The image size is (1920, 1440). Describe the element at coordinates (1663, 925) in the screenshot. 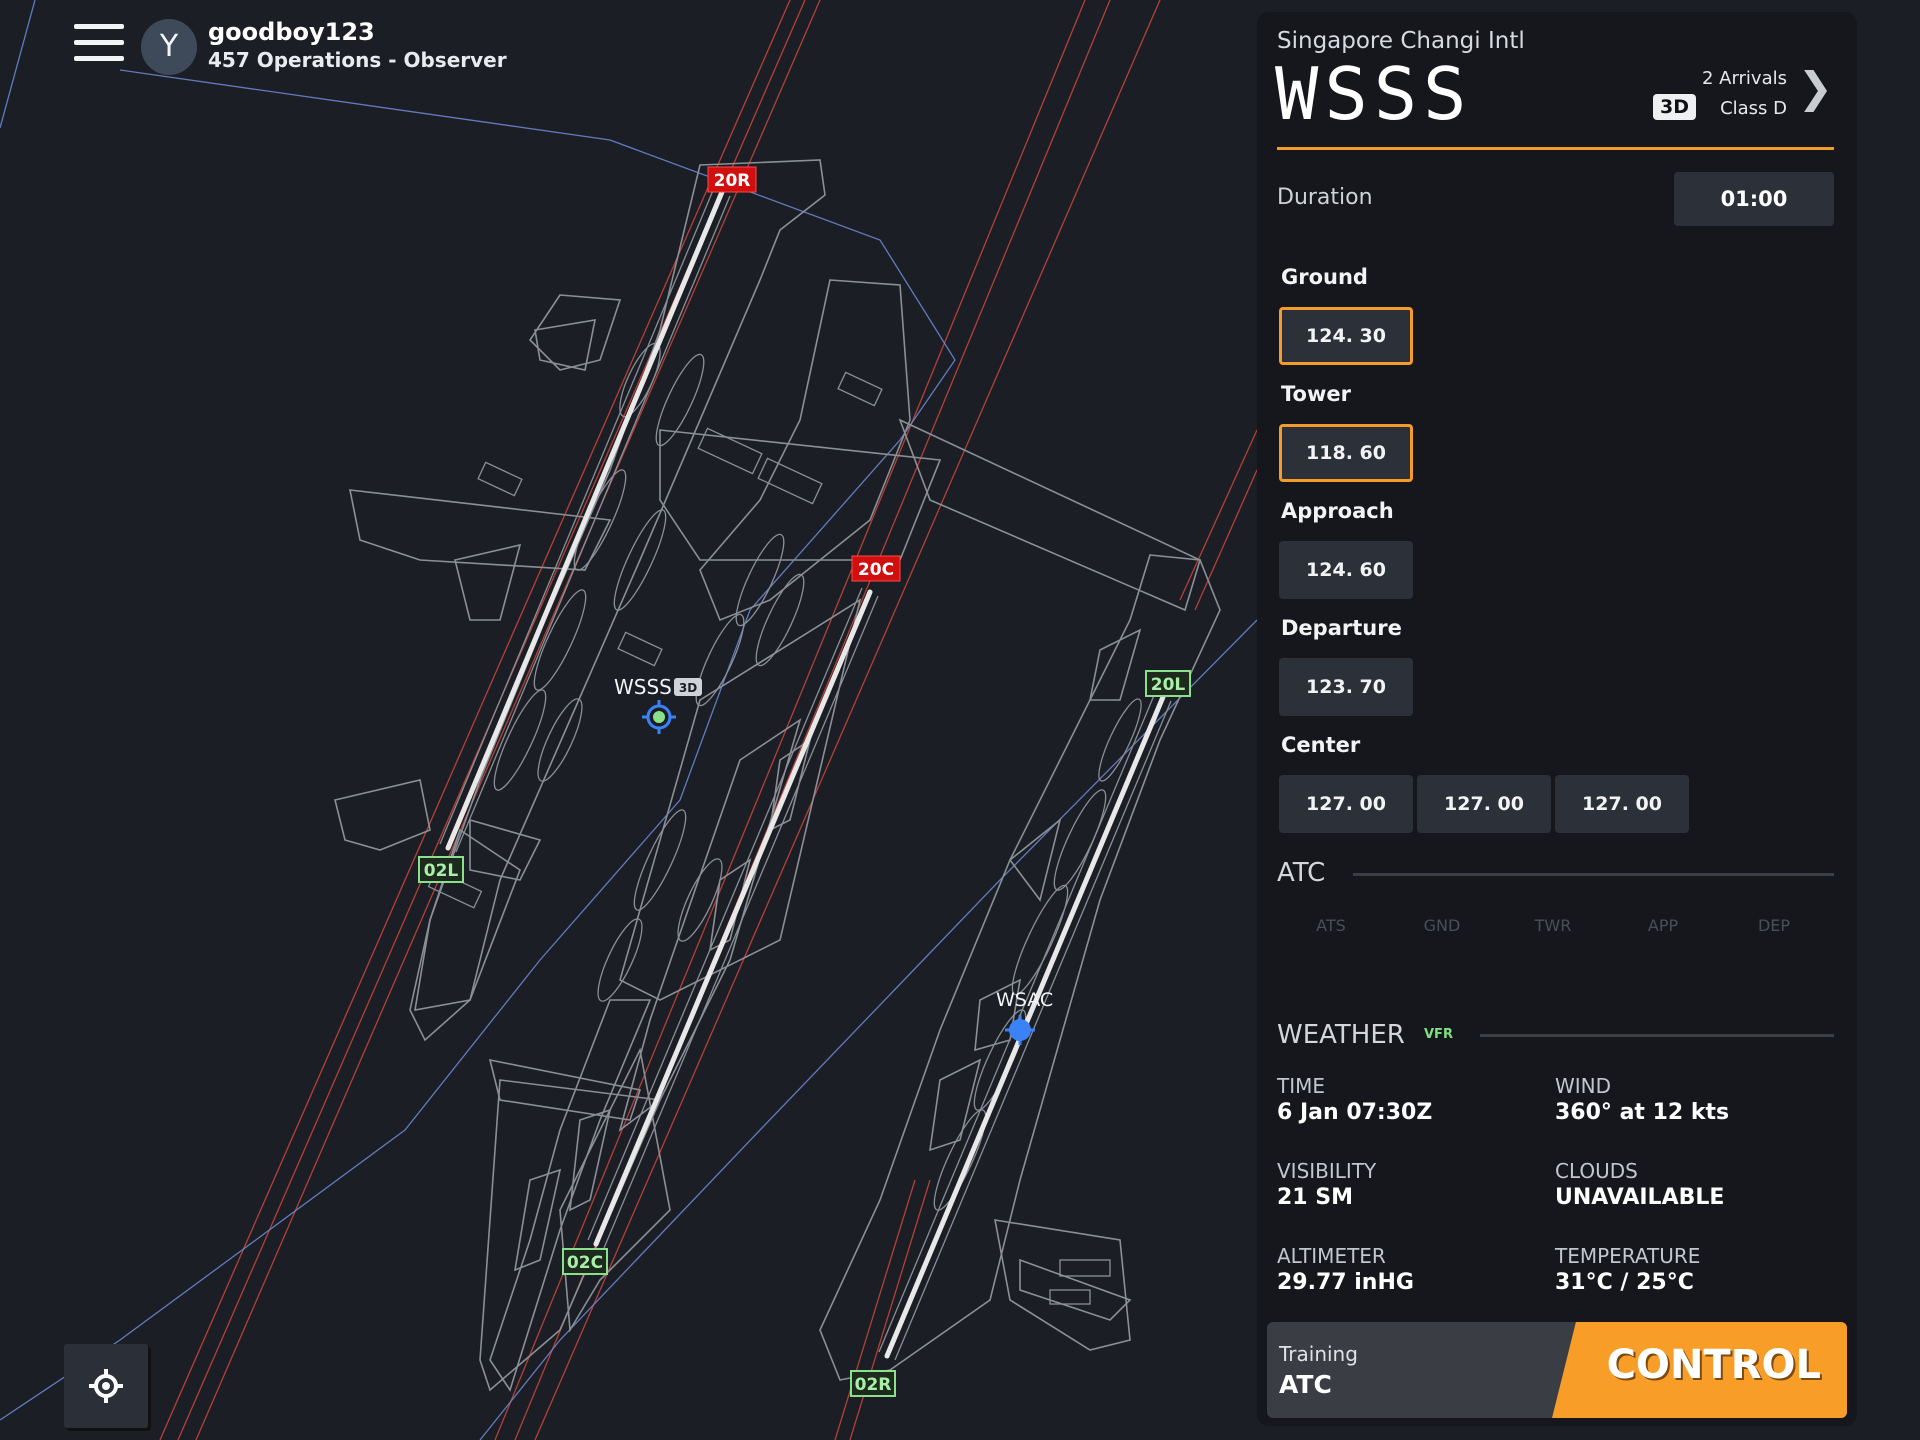

I see `atc-tab-app: APP` at that location.